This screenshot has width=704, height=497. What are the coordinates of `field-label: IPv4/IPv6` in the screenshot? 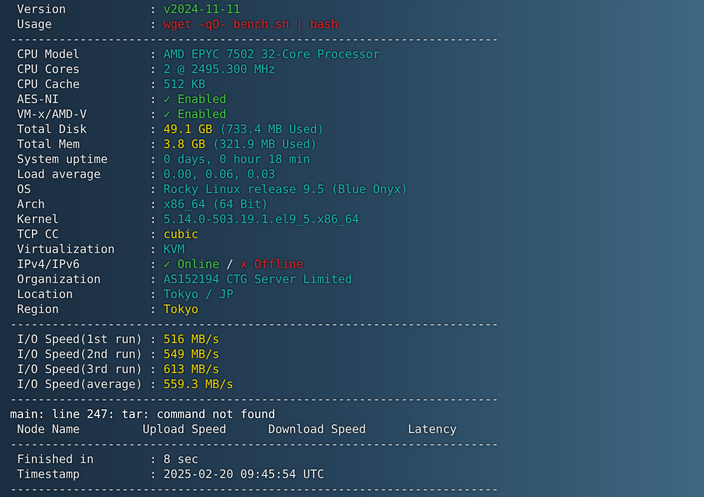 It's located at (48, 264).